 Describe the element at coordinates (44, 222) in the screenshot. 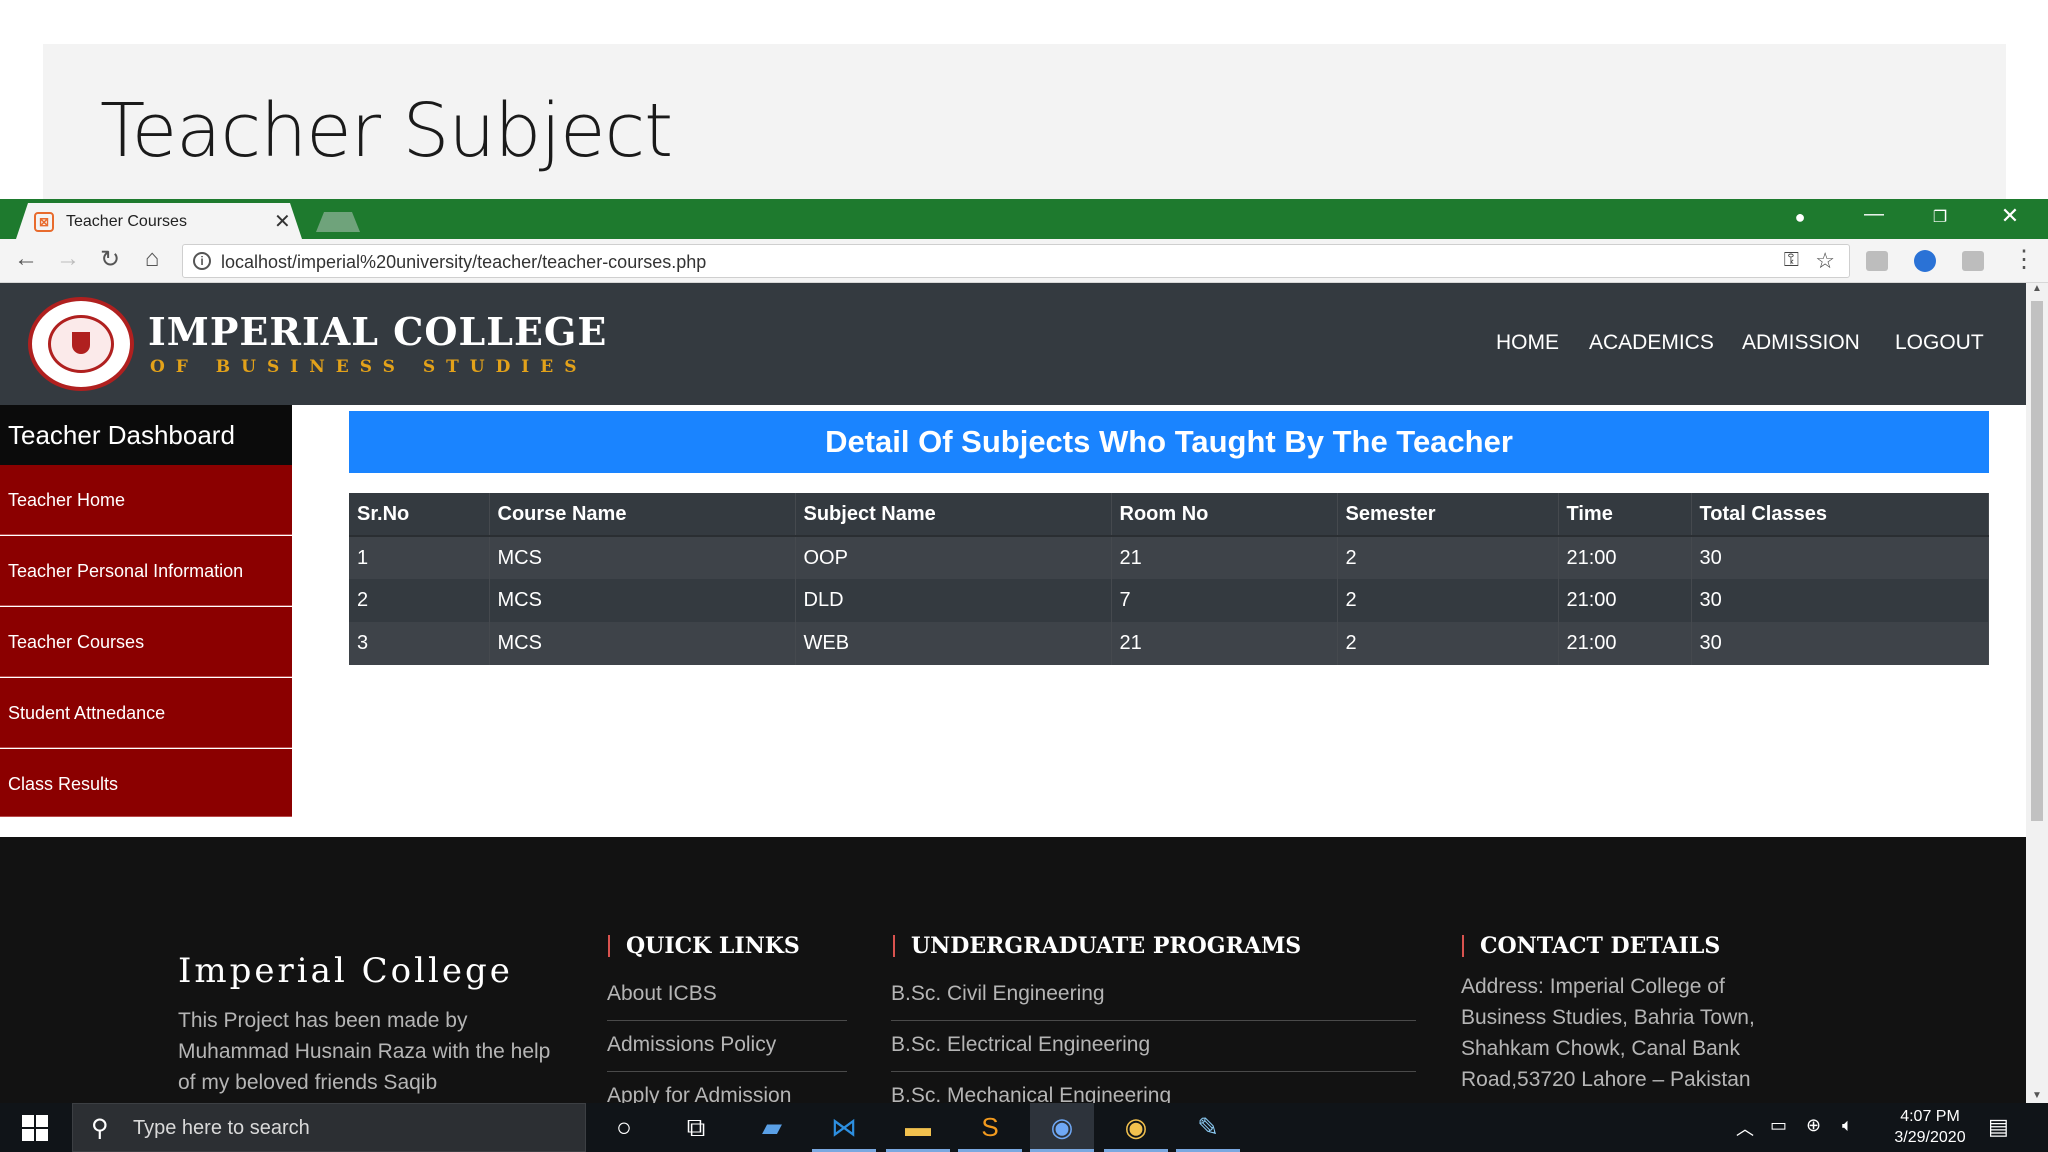

I see `favicon-icon: ⊠` at that location.